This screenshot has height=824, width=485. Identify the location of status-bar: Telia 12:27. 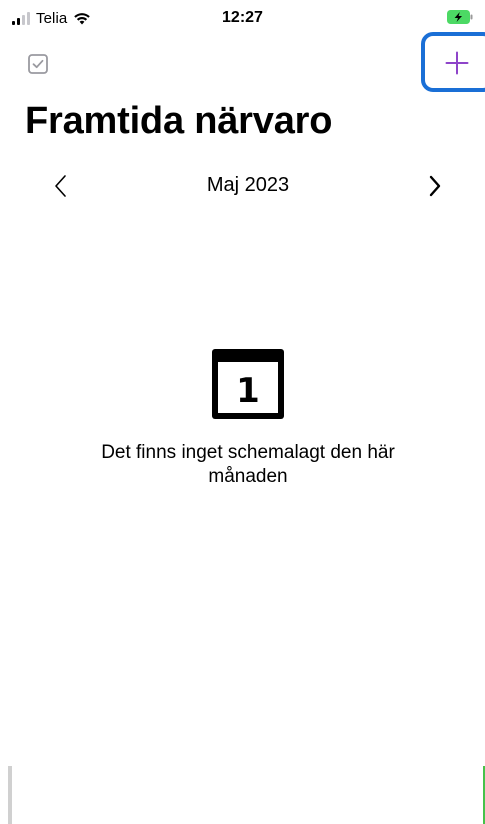
(242, 18).